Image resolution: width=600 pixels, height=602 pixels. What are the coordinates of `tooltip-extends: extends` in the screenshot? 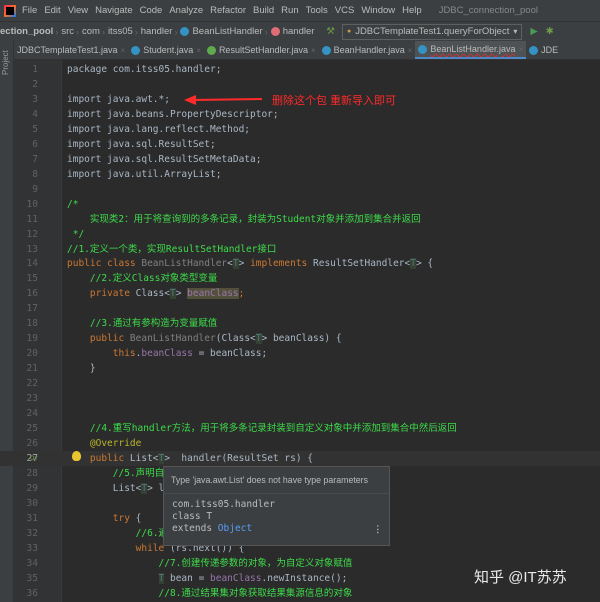 It's located at (192, 528).